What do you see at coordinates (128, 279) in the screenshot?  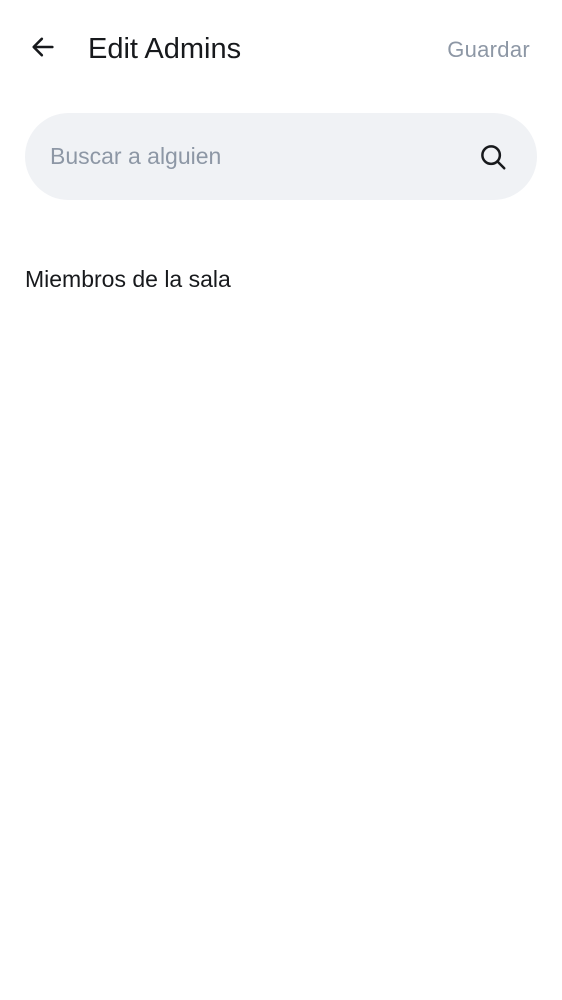 I see `members-section-title: Miembros de la sala` at bounding box center [128, 279].